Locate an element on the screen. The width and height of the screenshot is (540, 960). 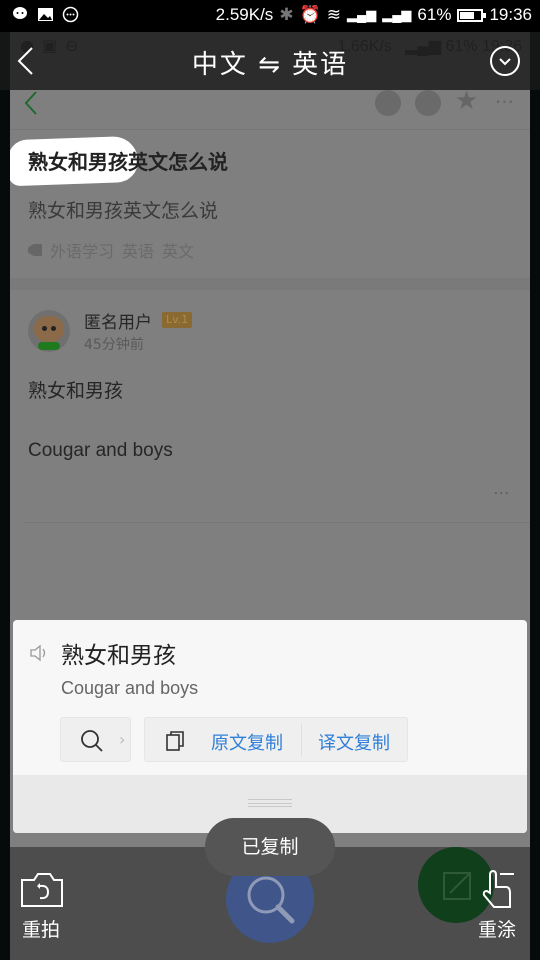
tag: 英文 is located at coordinates (178, 251).